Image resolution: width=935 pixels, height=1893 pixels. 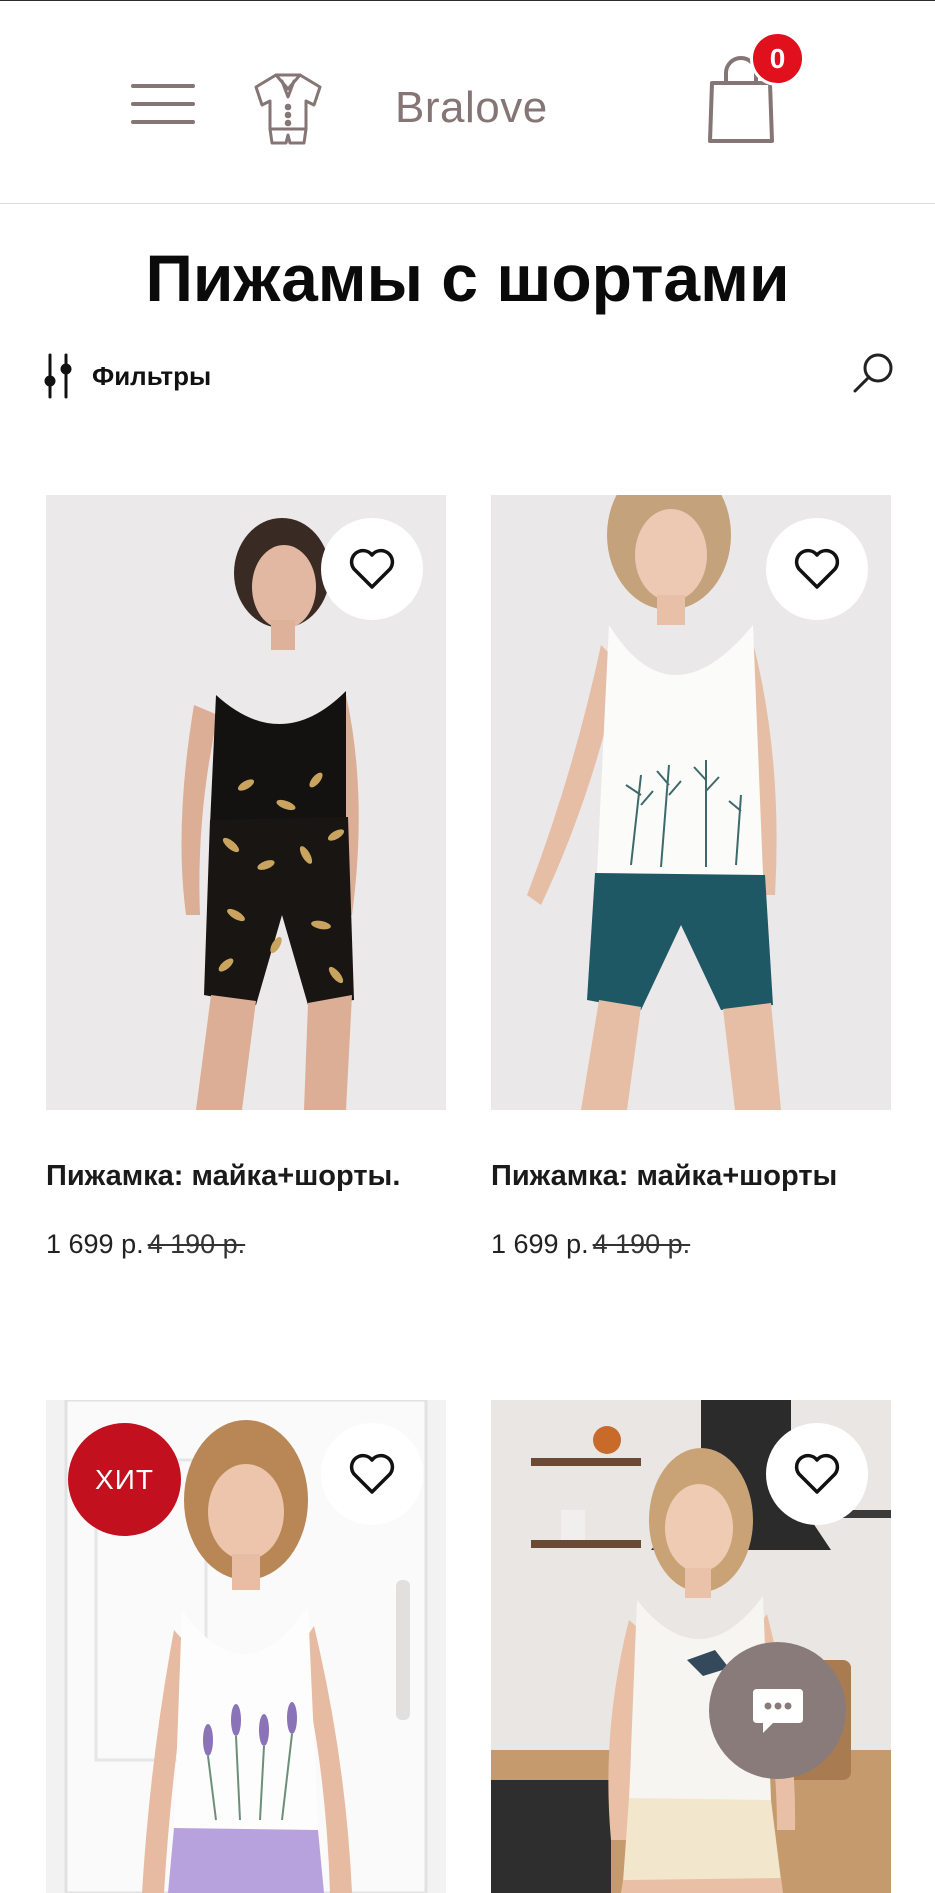 I want to click on product-name: Пижамка: майка+шорты, so click(x=664, y=1176).